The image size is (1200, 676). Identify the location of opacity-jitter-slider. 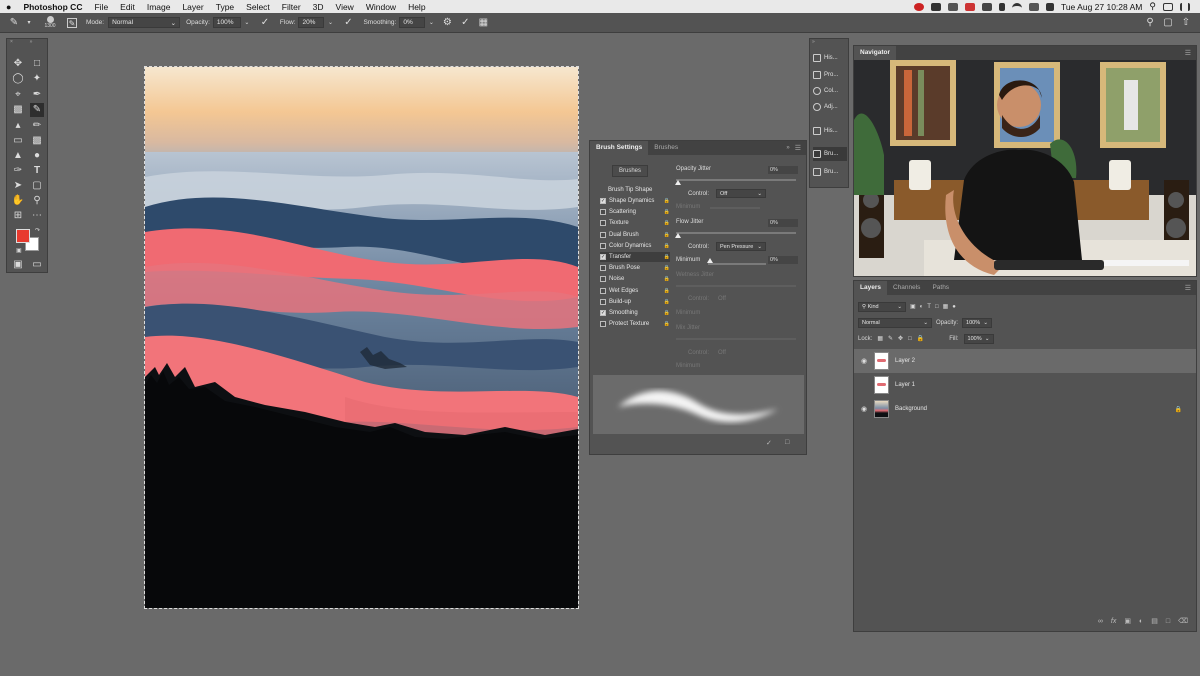
(736, 180).